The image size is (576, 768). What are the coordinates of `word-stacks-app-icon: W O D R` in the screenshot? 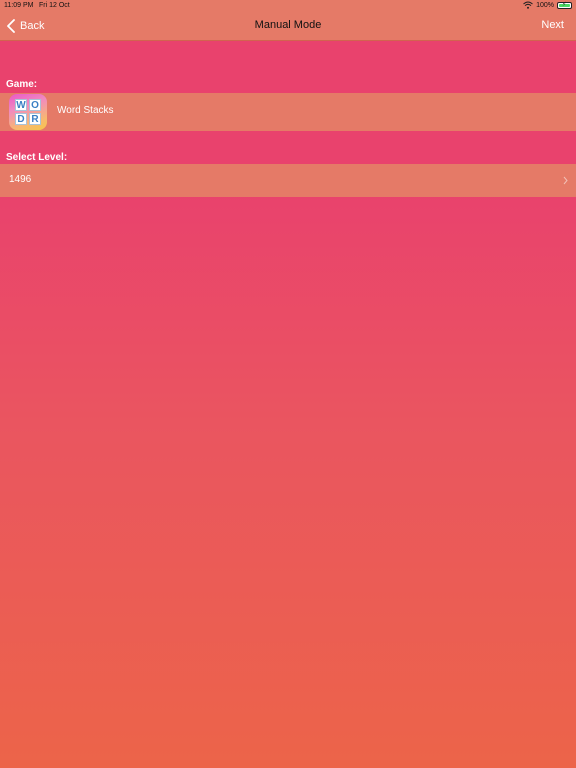 It's located at (28, 112).